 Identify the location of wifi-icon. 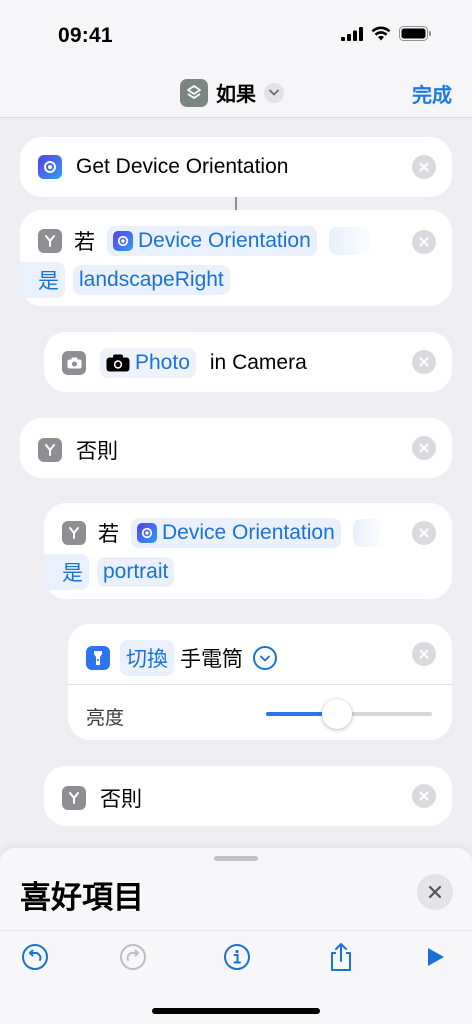
(381, 33).